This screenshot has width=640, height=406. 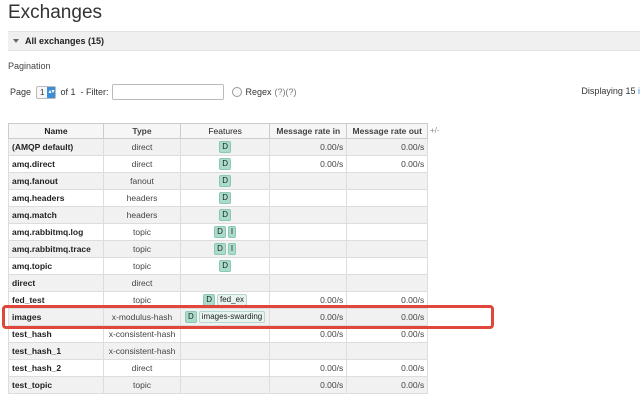 I want to click on exchange-name-link: direct, so click(x=56, y=283).